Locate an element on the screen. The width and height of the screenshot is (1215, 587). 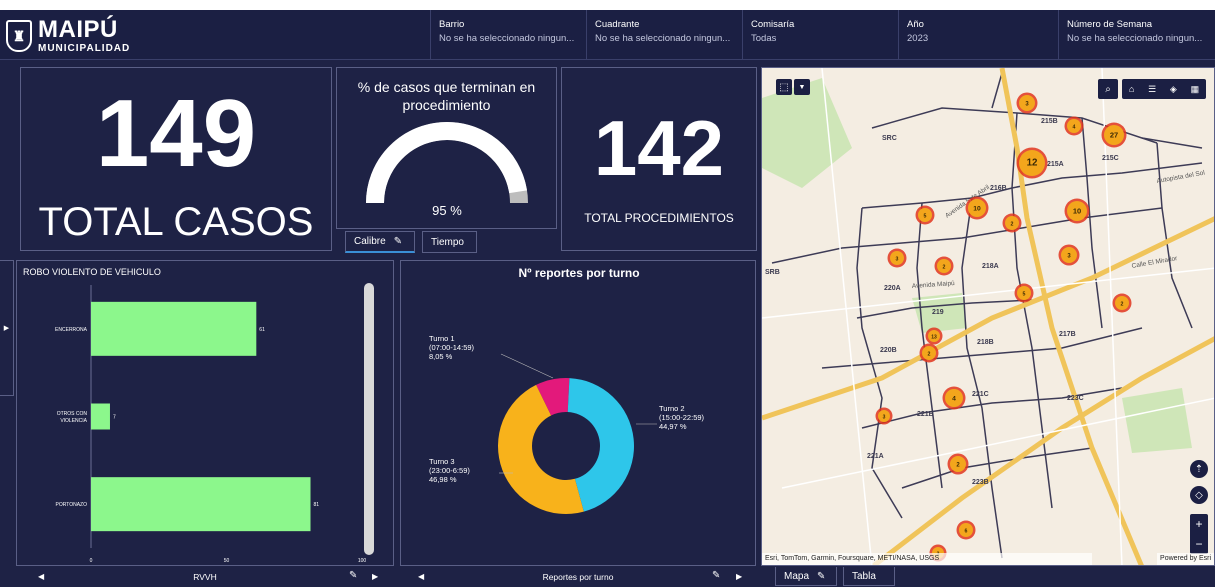
x-tick-label: 50 is located at coordinates (227, 561).